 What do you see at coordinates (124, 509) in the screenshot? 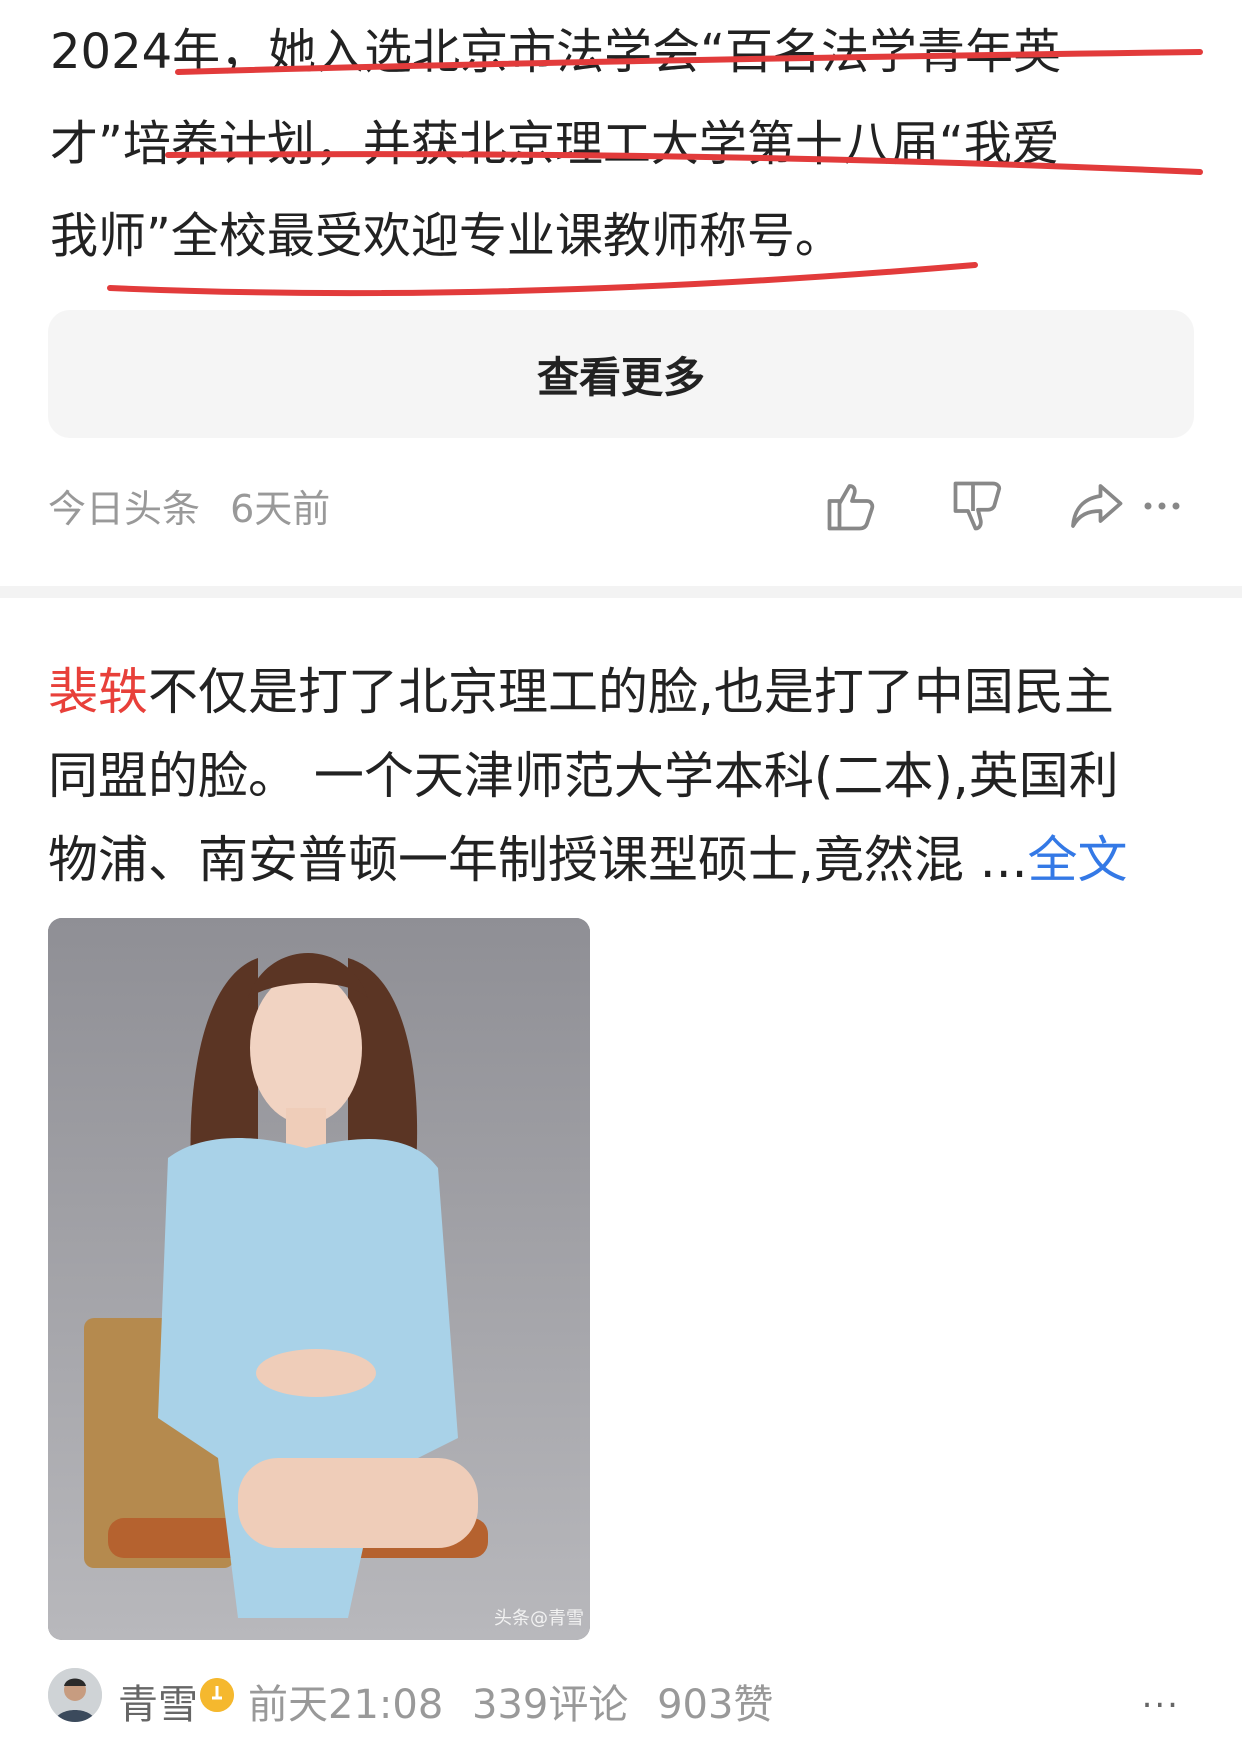
I see `source-label: 今日头条` at bounding box center [124, 509].